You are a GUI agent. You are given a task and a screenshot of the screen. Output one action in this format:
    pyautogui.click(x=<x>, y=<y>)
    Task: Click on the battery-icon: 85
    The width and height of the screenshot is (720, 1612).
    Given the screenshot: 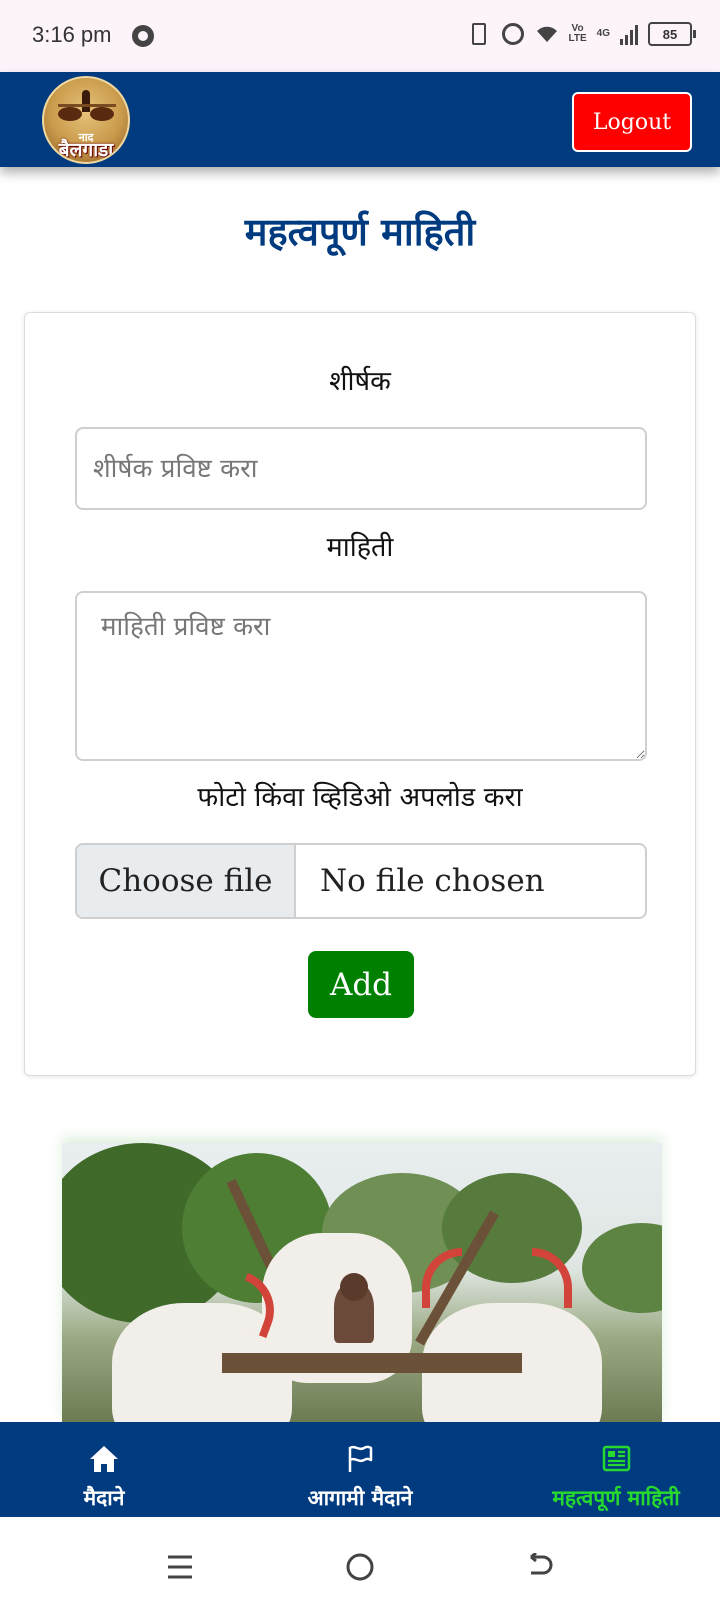 What is the action you would take?
    pyautogui.click(x=672, y=34)
    